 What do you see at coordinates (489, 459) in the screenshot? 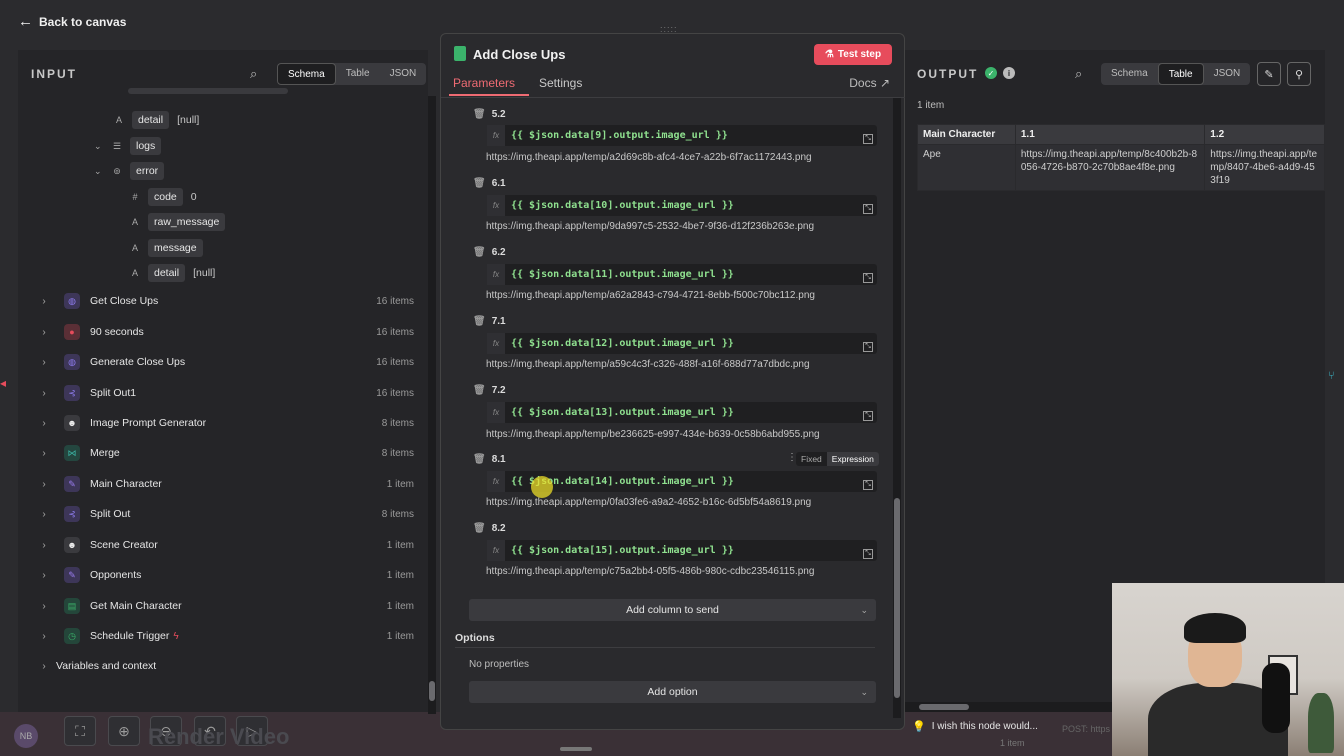
I see `field-label-8-1: 🗑 8.1` at bounding box center [489, 459].